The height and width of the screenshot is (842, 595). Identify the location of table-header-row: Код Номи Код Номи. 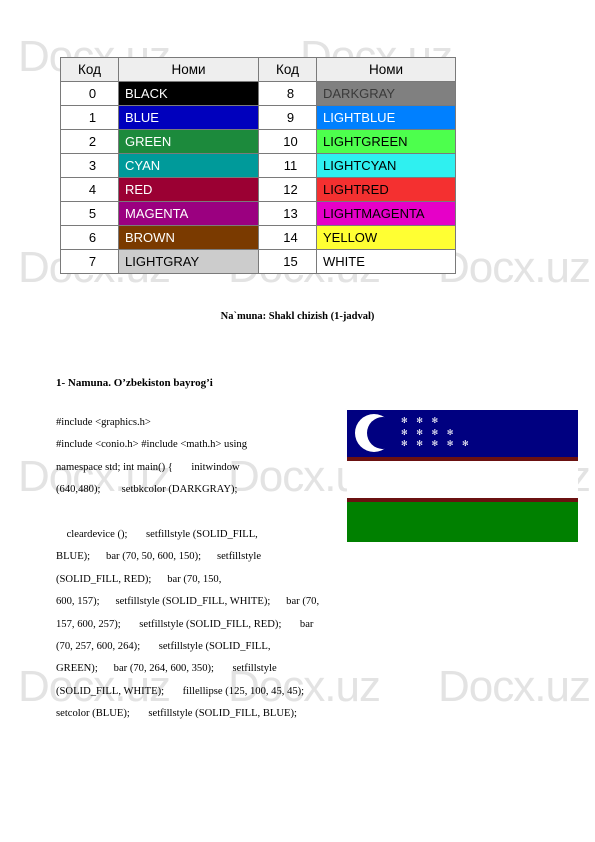
(258, 69).